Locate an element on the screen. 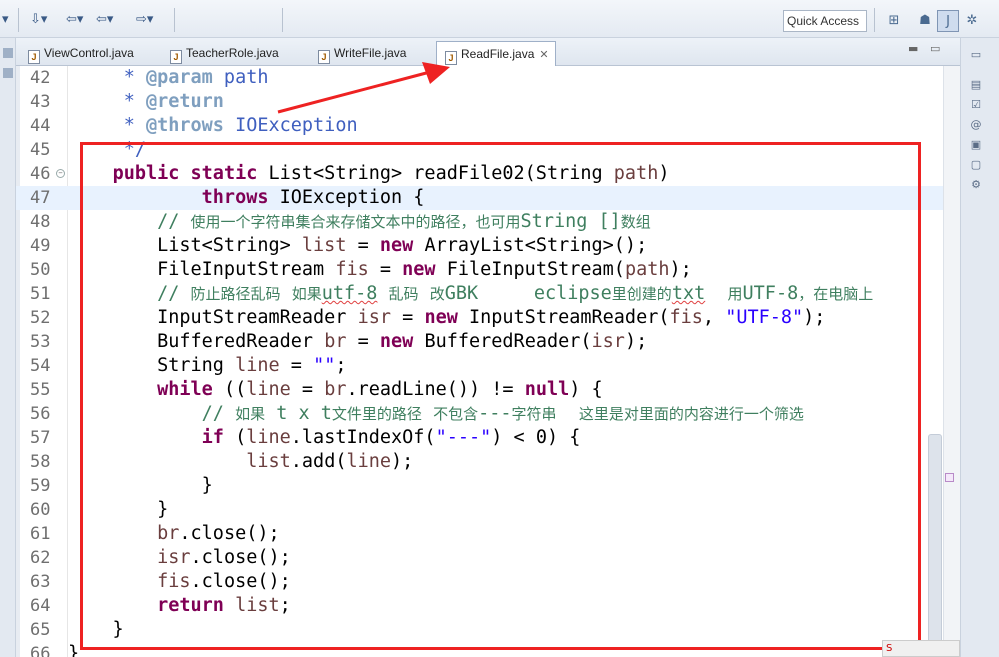  vertical-scrollbar is located at coordinates (951, 361).